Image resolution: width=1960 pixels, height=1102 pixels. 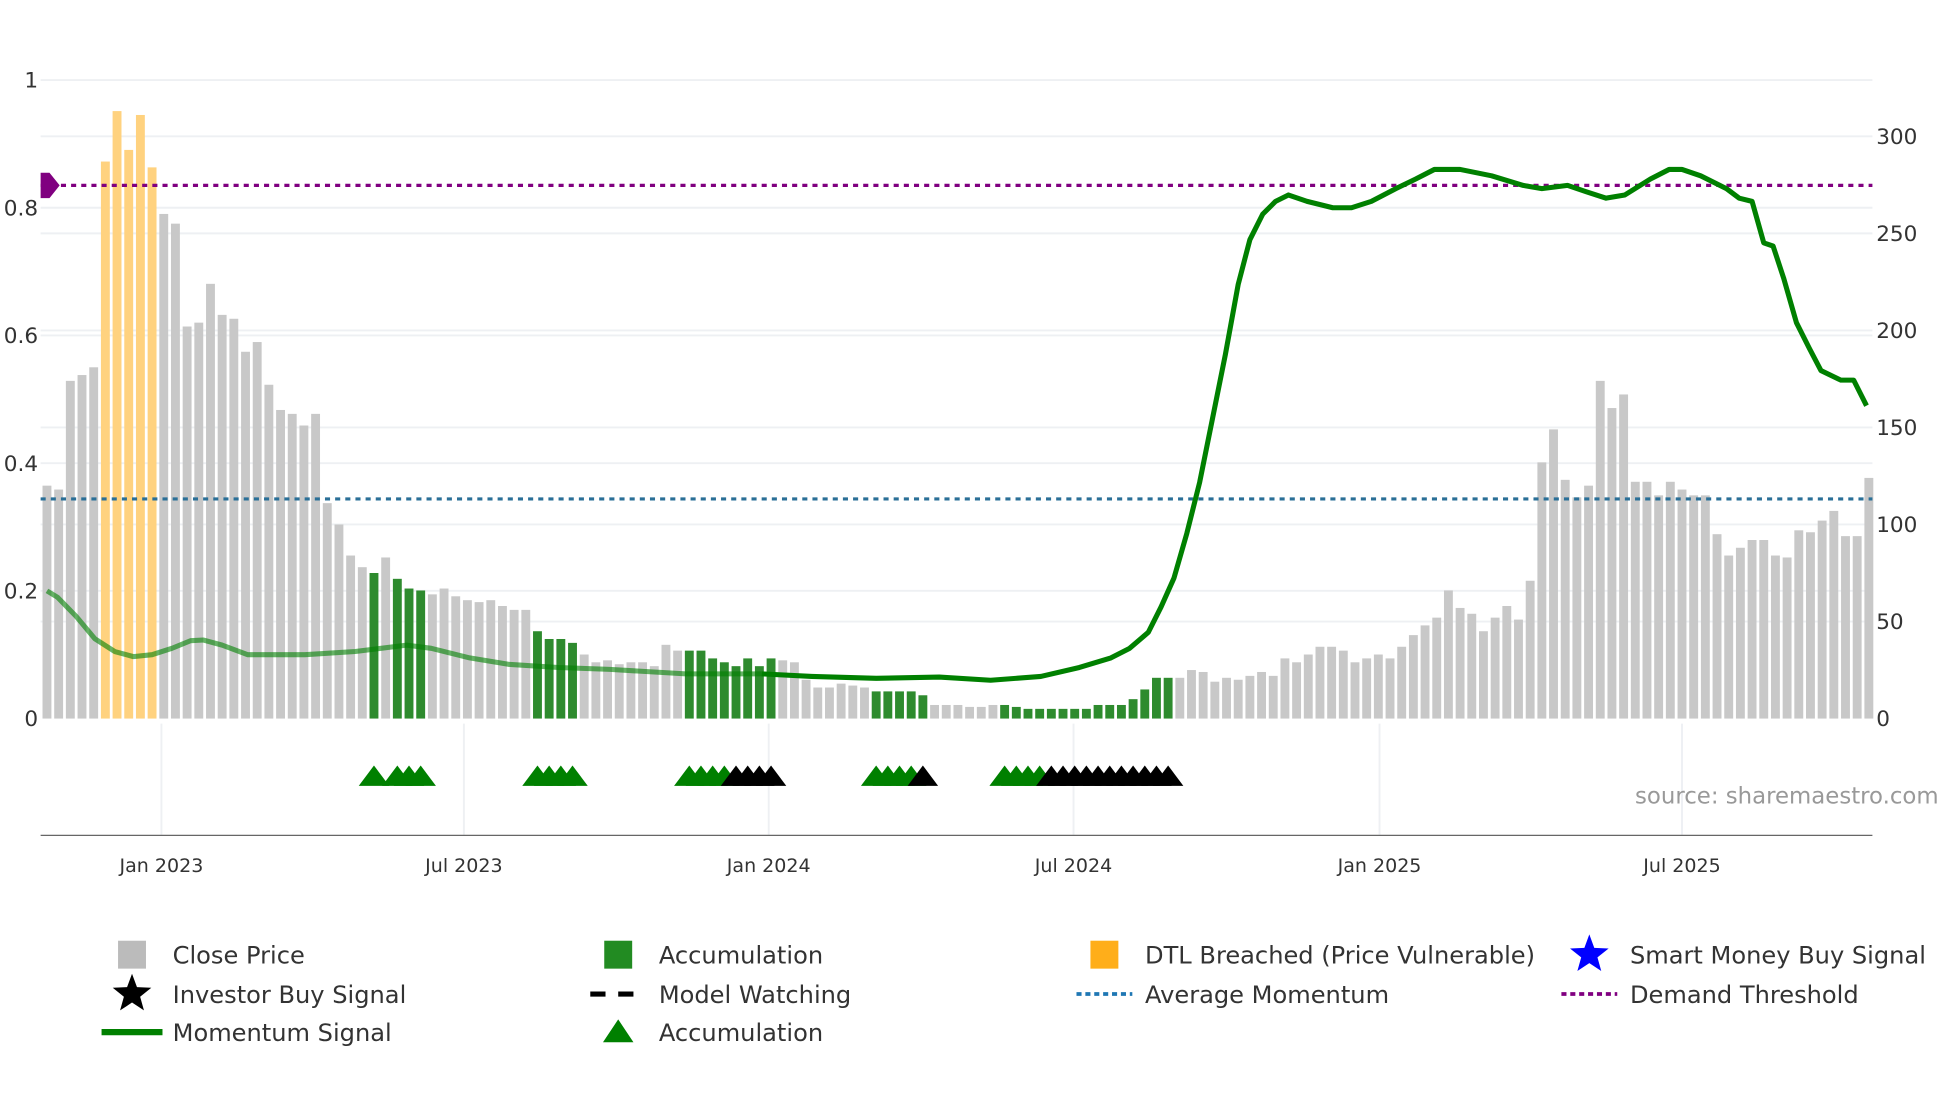 I want to click on legend-label: Investor Buy Signal, so click(x=290, y=995).